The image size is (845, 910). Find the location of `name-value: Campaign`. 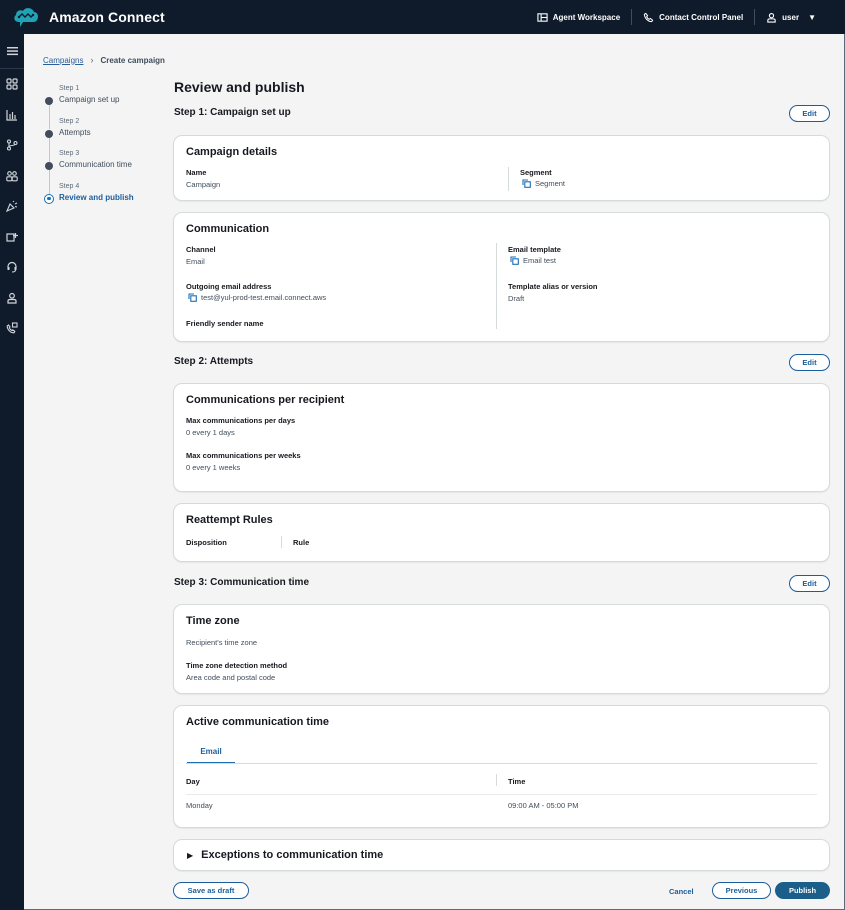

name-value: Campaign is located at coordinates (203, 184).